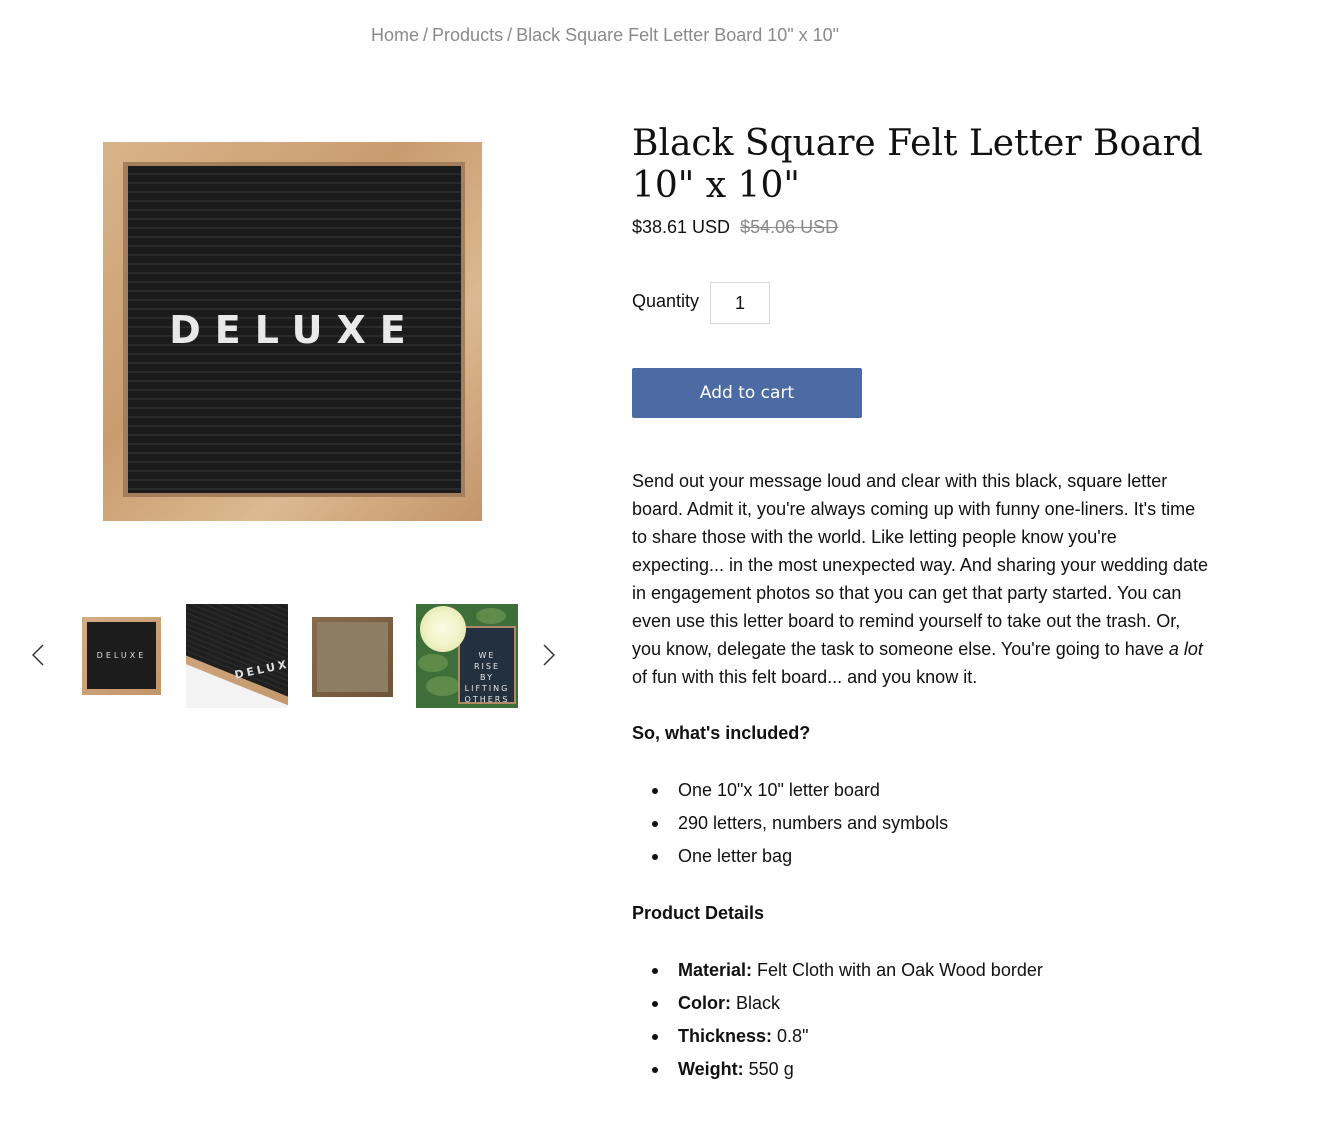 The image size is (1318, 1134). Describe the element at coordinates (747, 393) in the screenshot. I see `add-to-cart-button: Add to cart` at that location.